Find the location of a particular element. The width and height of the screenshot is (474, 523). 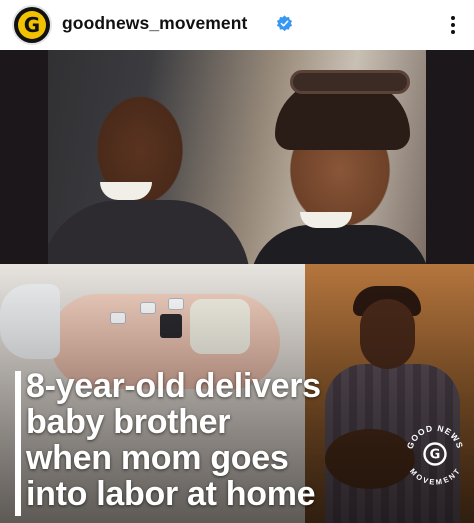

verified-badge-icon is located at coordinates (284, 23).